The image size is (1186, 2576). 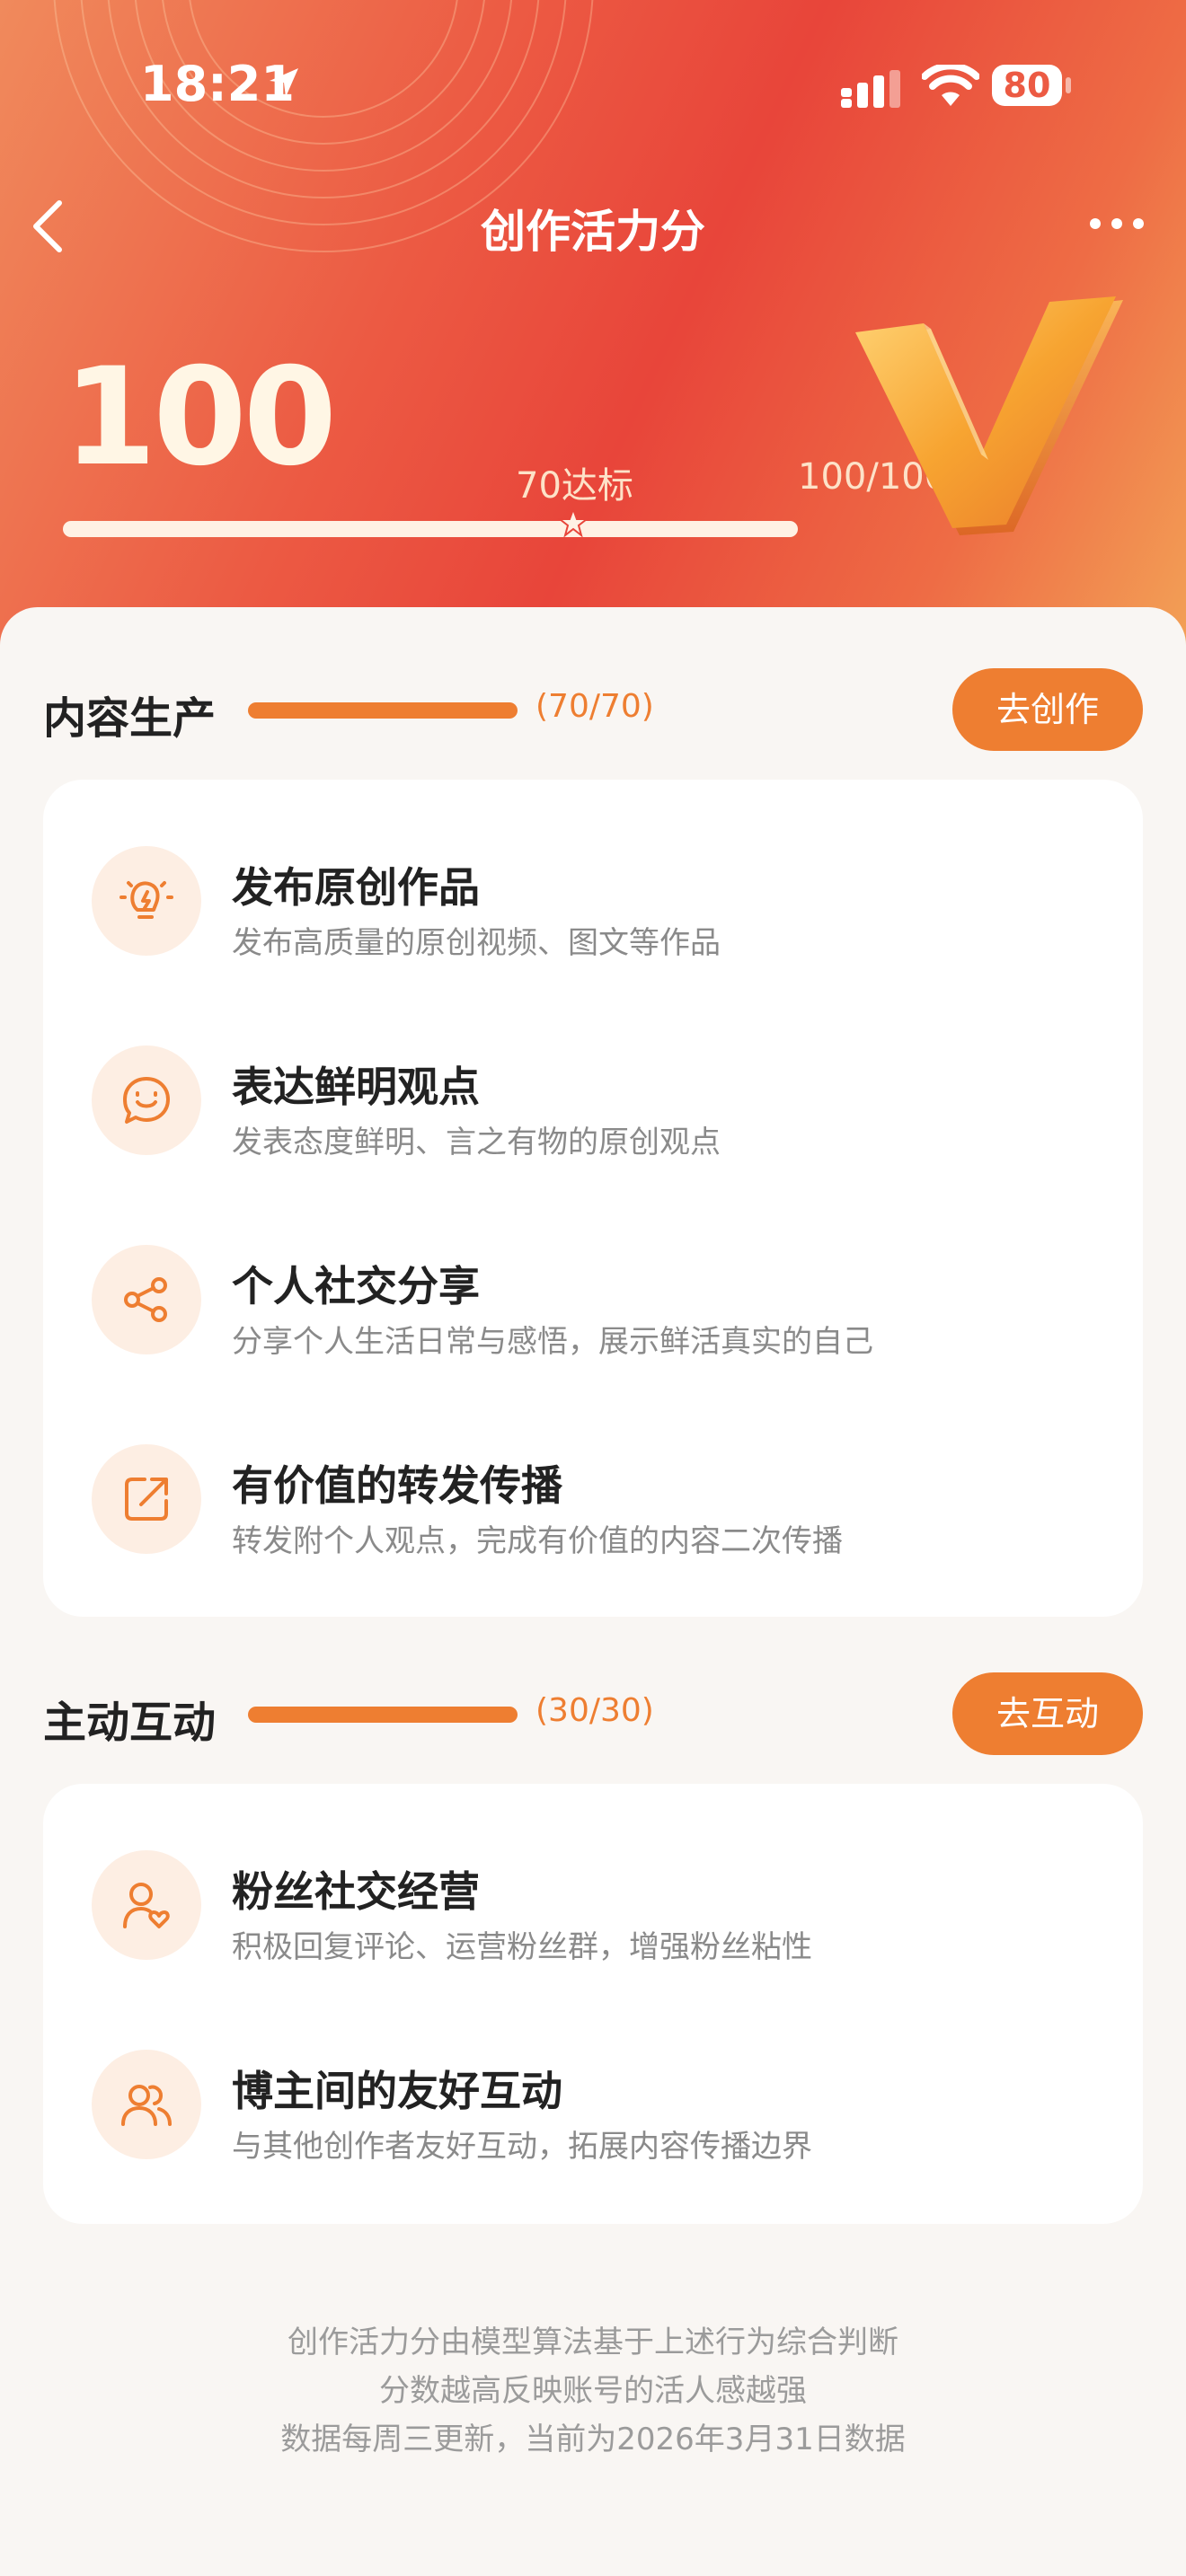 I want to click on go-create-button: 去创作, so click(x=1047, y=709).